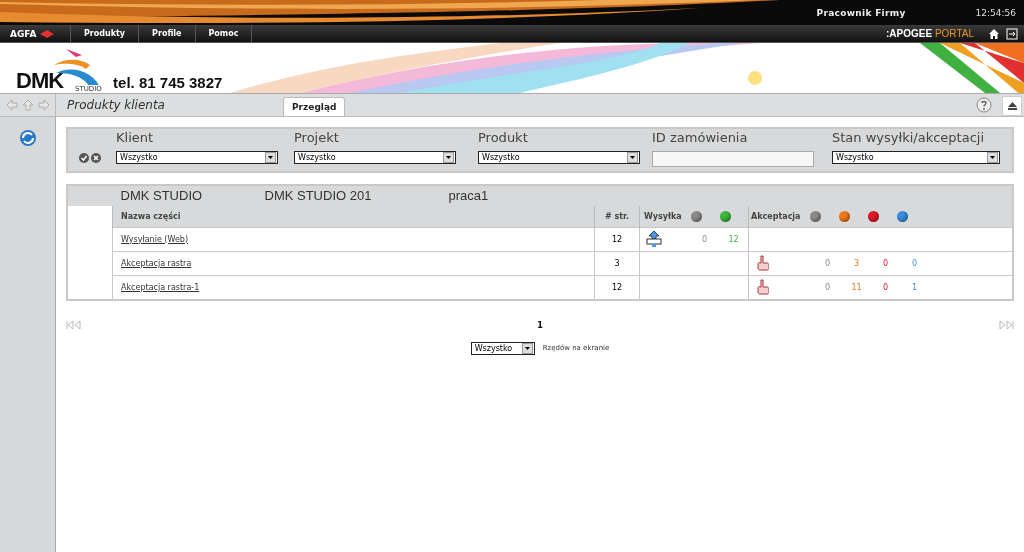  Describe the element at coordinates (105, 33) in the screenshot. I see `nav-link: Produkty` at that location.